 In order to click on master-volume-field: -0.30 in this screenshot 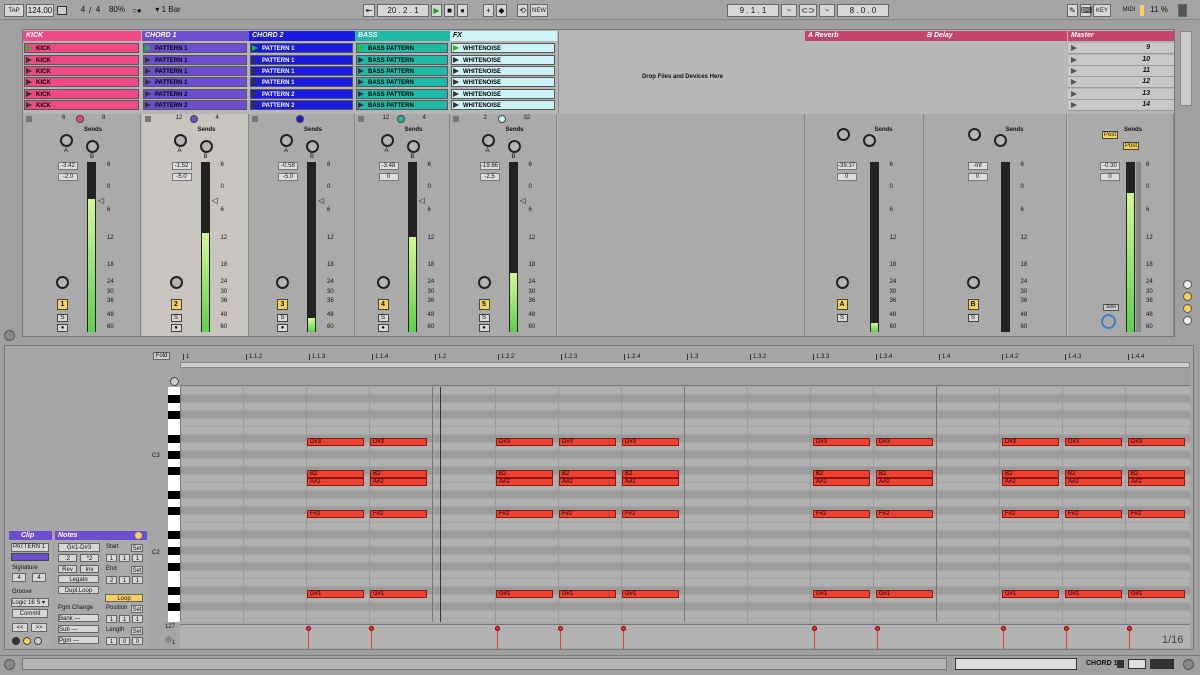, I will do `click(1110, 166)`.